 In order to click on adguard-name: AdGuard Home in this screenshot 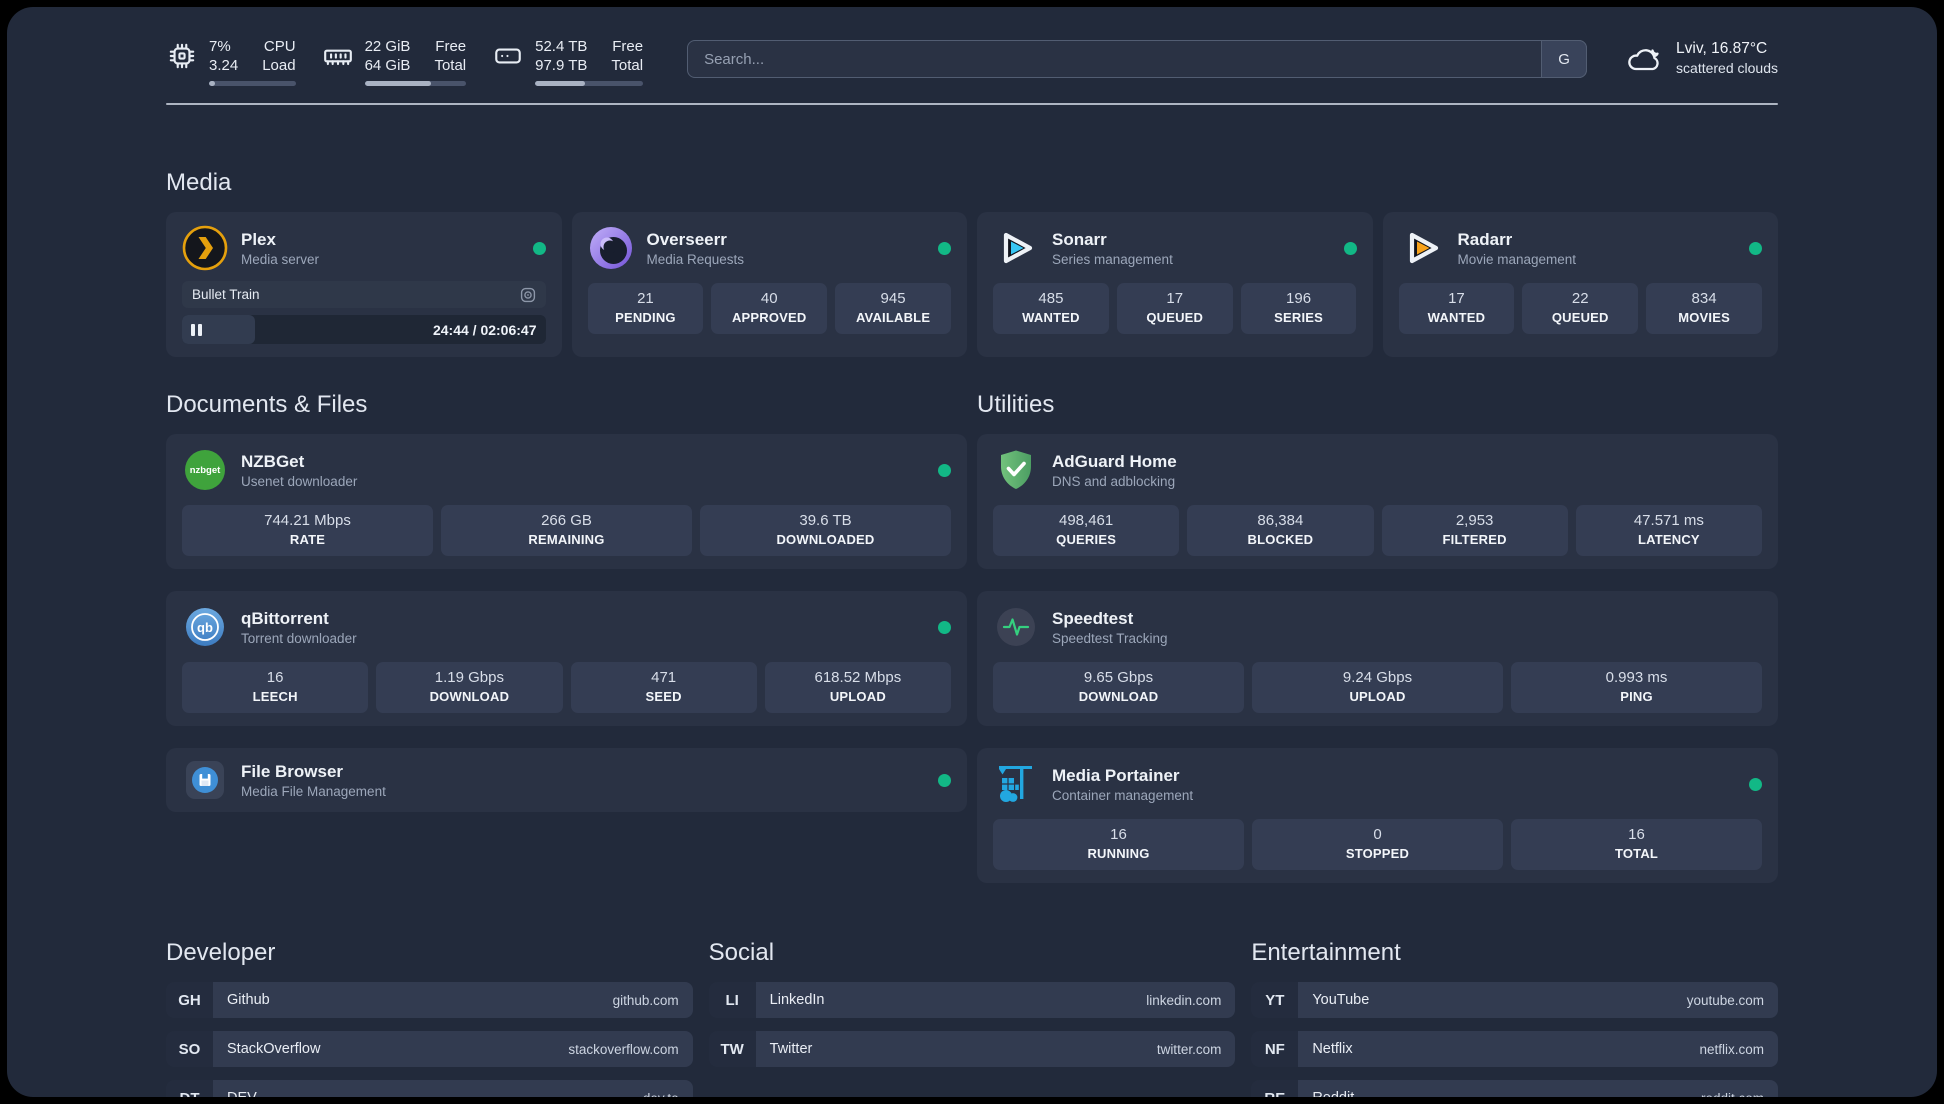, I will do `click(1114, 461)`.